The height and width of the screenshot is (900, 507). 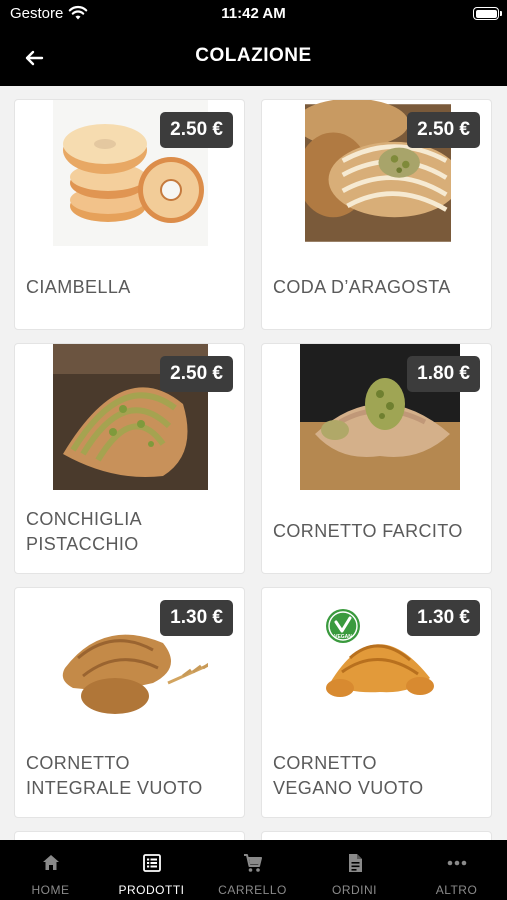 I want to click on product-name: CORNETTO FARCITO, so click(x=378, y=531).